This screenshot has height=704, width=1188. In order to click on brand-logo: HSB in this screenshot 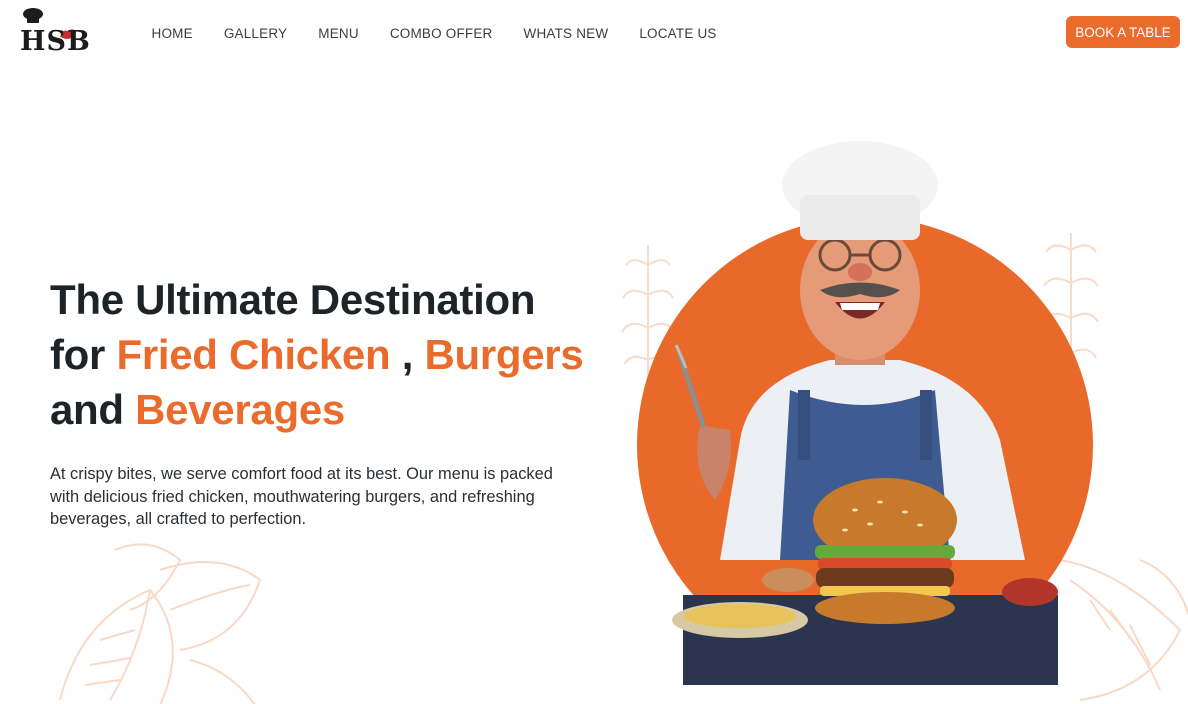, I will do `click(65, 31)`.